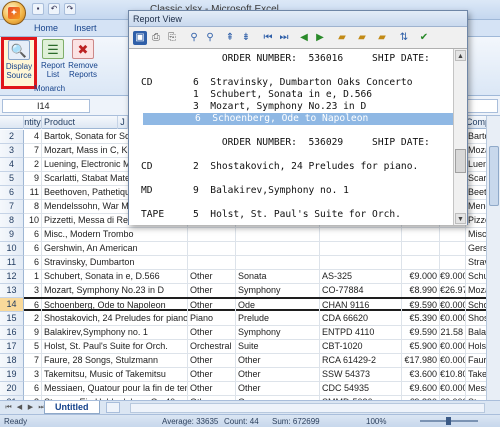 This screenshot has width=500, height=427. What do you see at coordinates (230, 38) in the screenshot?
I see `page-up-icon: ⇞` at bounding box center [230, 38].